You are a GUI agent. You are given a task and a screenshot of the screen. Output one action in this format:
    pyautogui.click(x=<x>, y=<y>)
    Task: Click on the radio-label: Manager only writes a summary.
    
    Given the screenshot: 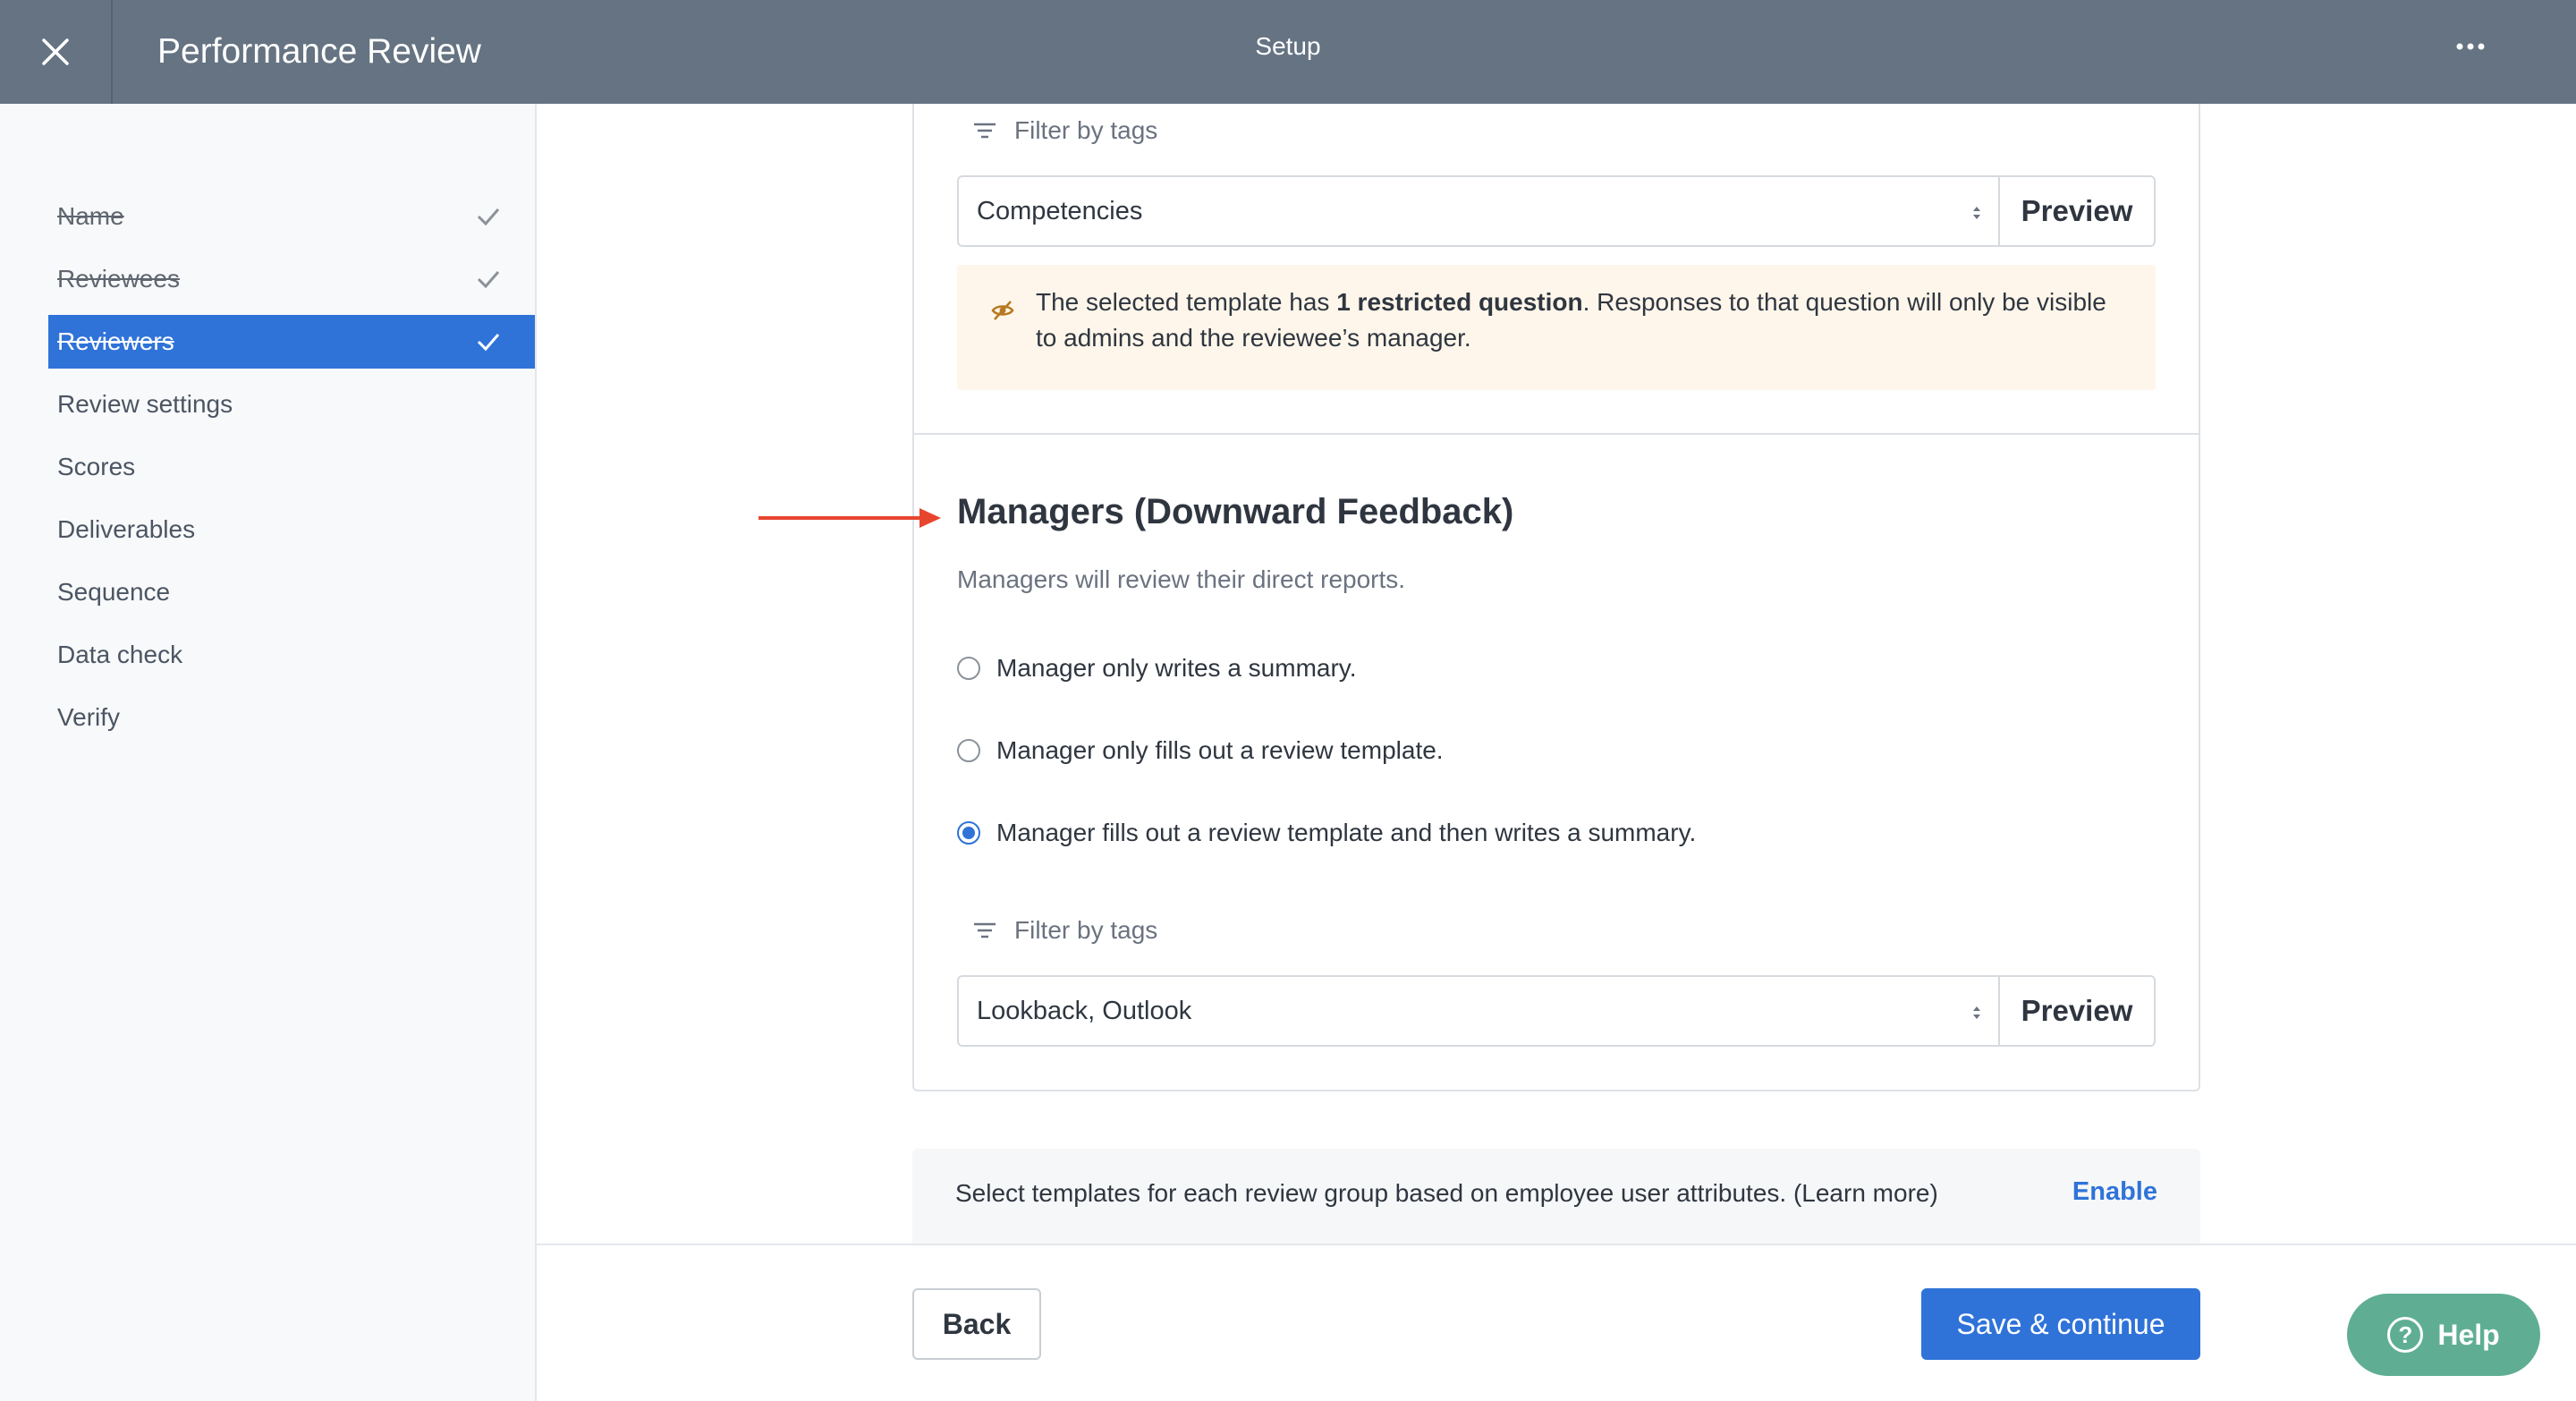 What is the action you would take?
    pyautogui.click(x=1176, y=668)
    